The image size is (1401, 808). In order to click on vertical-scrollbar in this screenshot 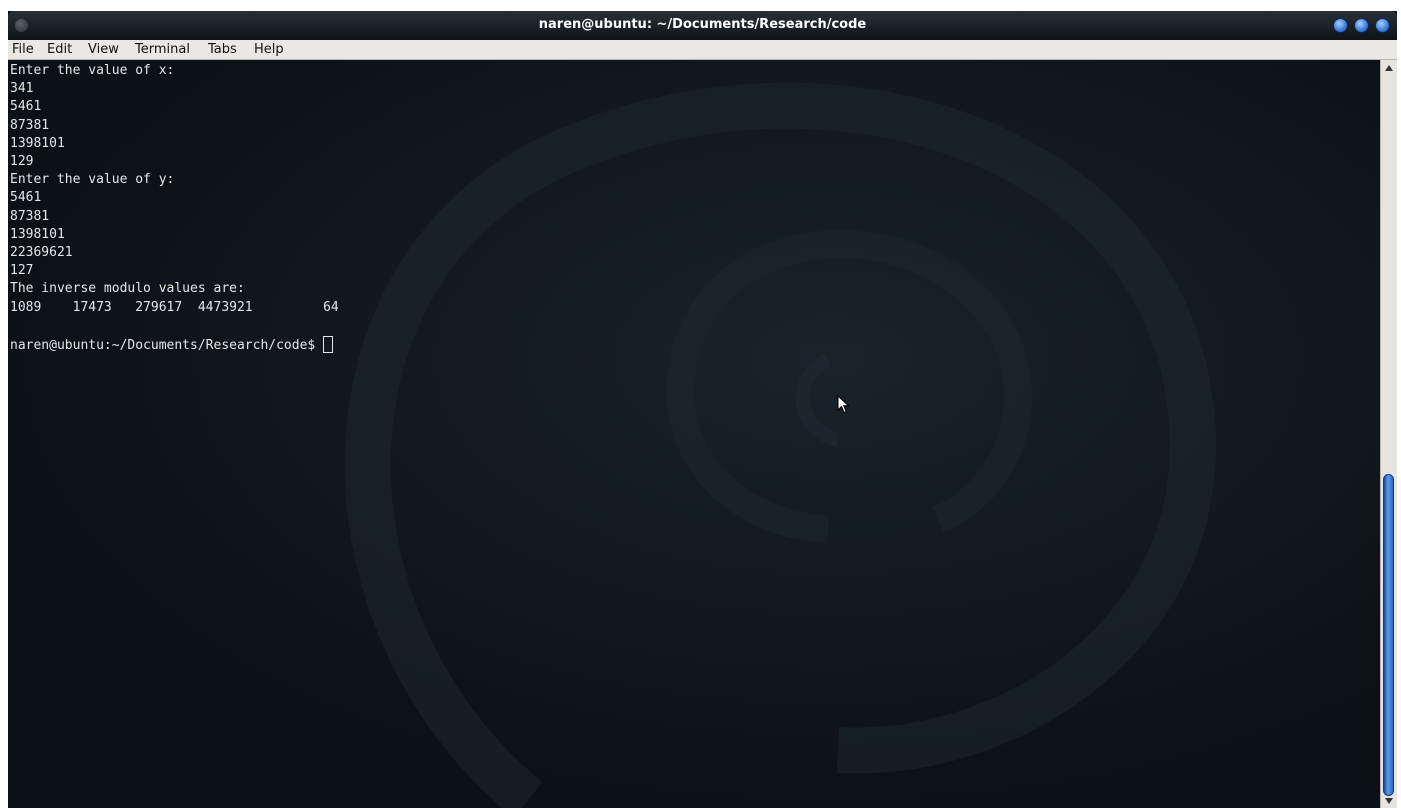, I will do `click(1388, 434)`.